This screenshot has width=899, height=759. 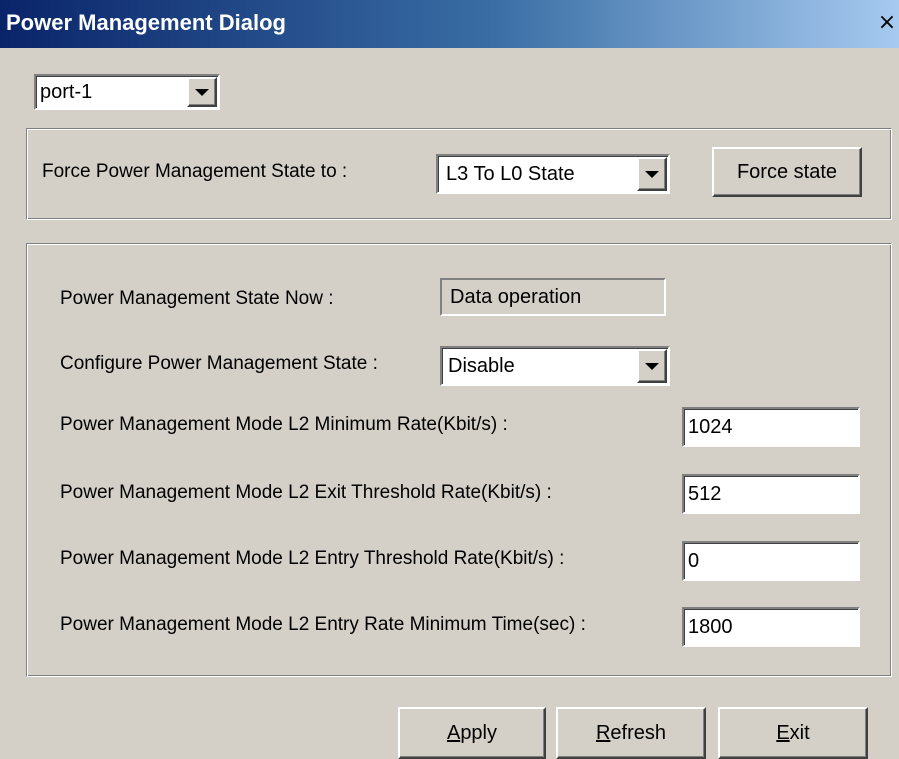 What do you see at coordinates (771, 427) in the screenshot?
I see `min-rate-input: 1024` at bounding box center [771, 427].